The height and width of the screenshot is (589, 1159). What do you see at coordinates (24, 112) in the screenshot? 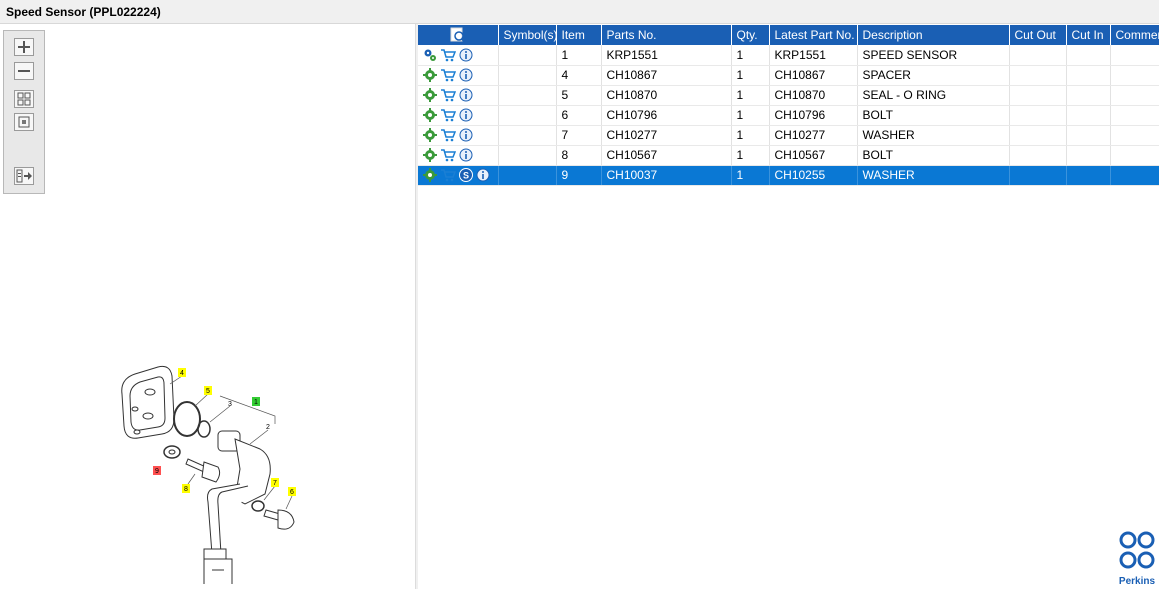
I see `viewer-toolbox` at bounding box center [24, 112].